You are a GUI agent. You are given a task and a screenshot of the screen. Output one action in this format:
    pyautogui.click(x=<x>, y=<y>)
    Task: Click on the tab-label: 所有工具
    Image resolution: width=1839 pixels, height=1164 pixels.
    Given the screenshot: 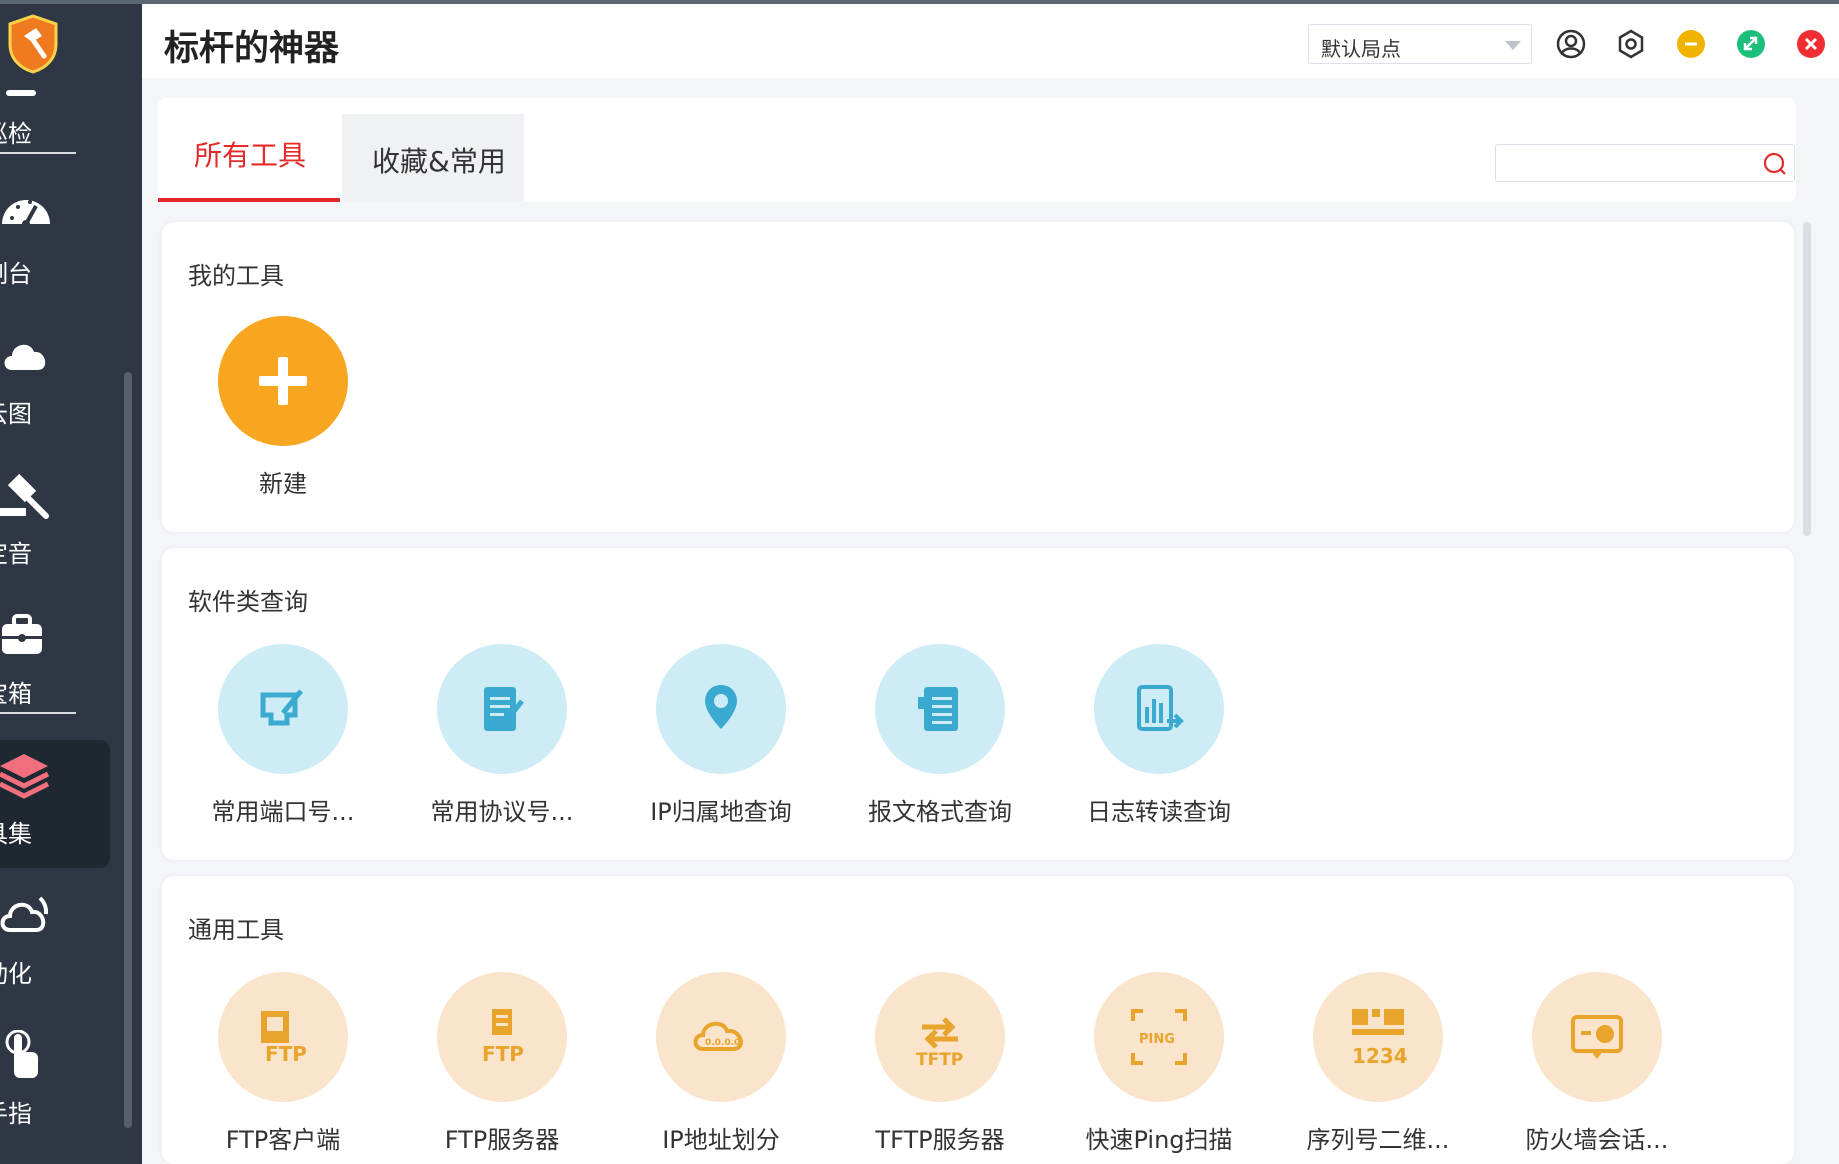 What is the action you would take?
    pyautogui.click(x=250, y=155)
    